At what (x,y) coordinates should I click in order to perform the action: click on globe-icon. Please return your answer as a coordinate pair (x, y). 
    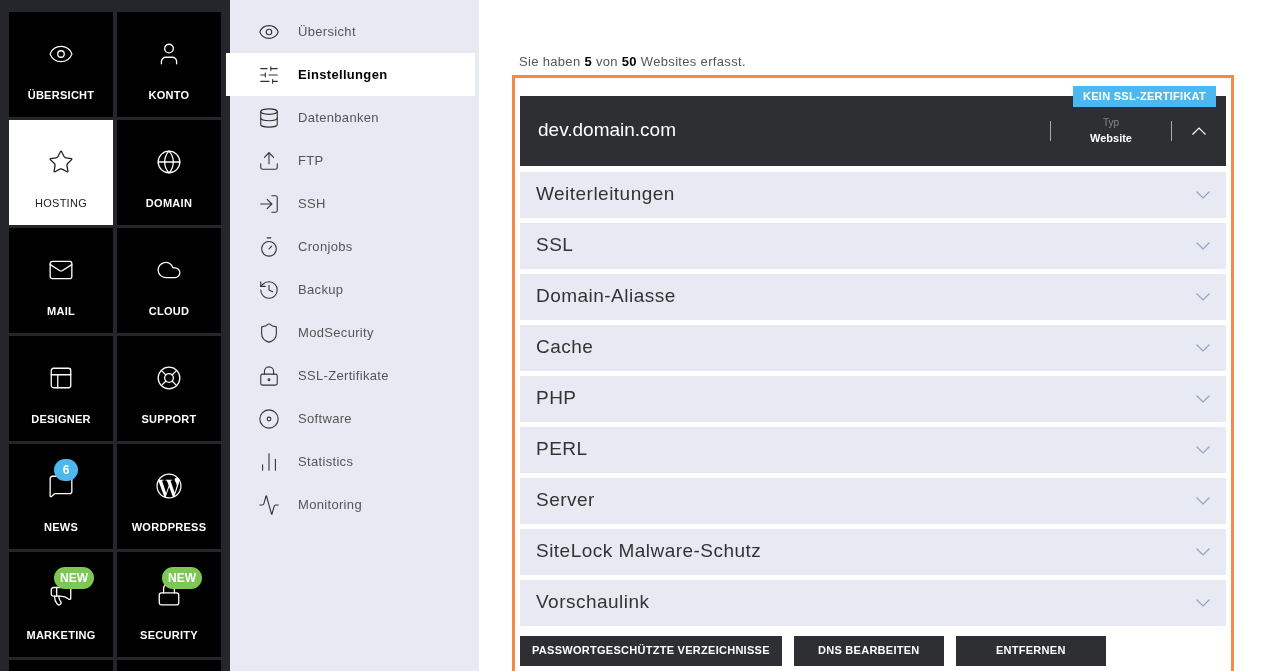
    Looking at the image, I should click on (169, 161).